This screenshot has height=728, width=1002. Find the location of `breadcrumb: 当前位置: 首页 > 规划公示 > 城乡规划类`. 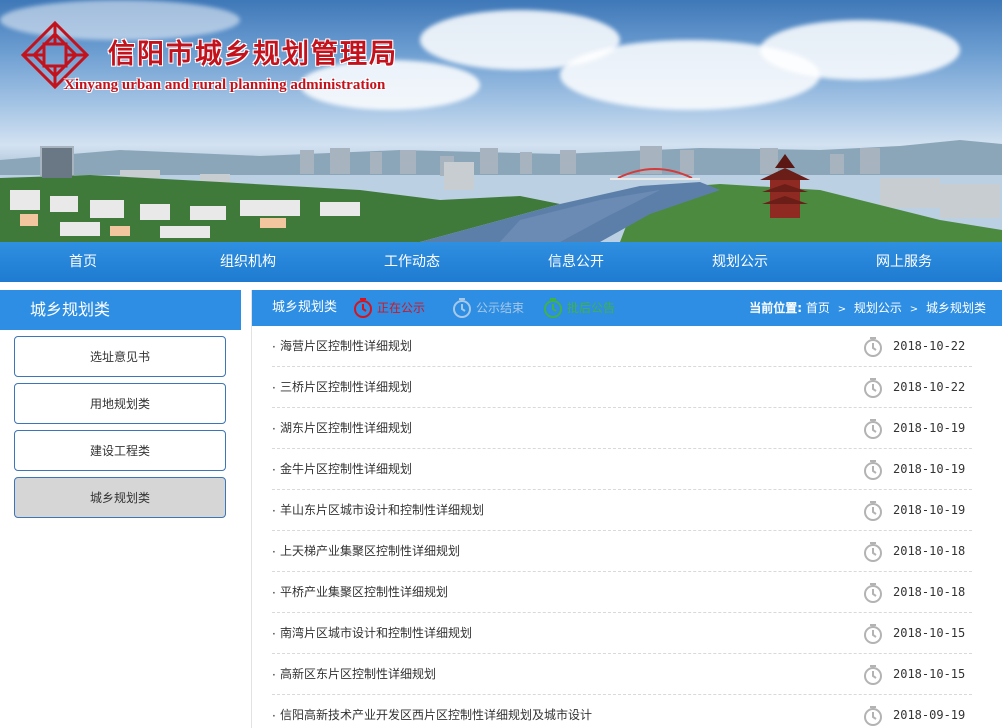

breadcrumb: 当前位置: 首页 > 规划公示 > 城乡规划类 is located at coordinates (867, 309).